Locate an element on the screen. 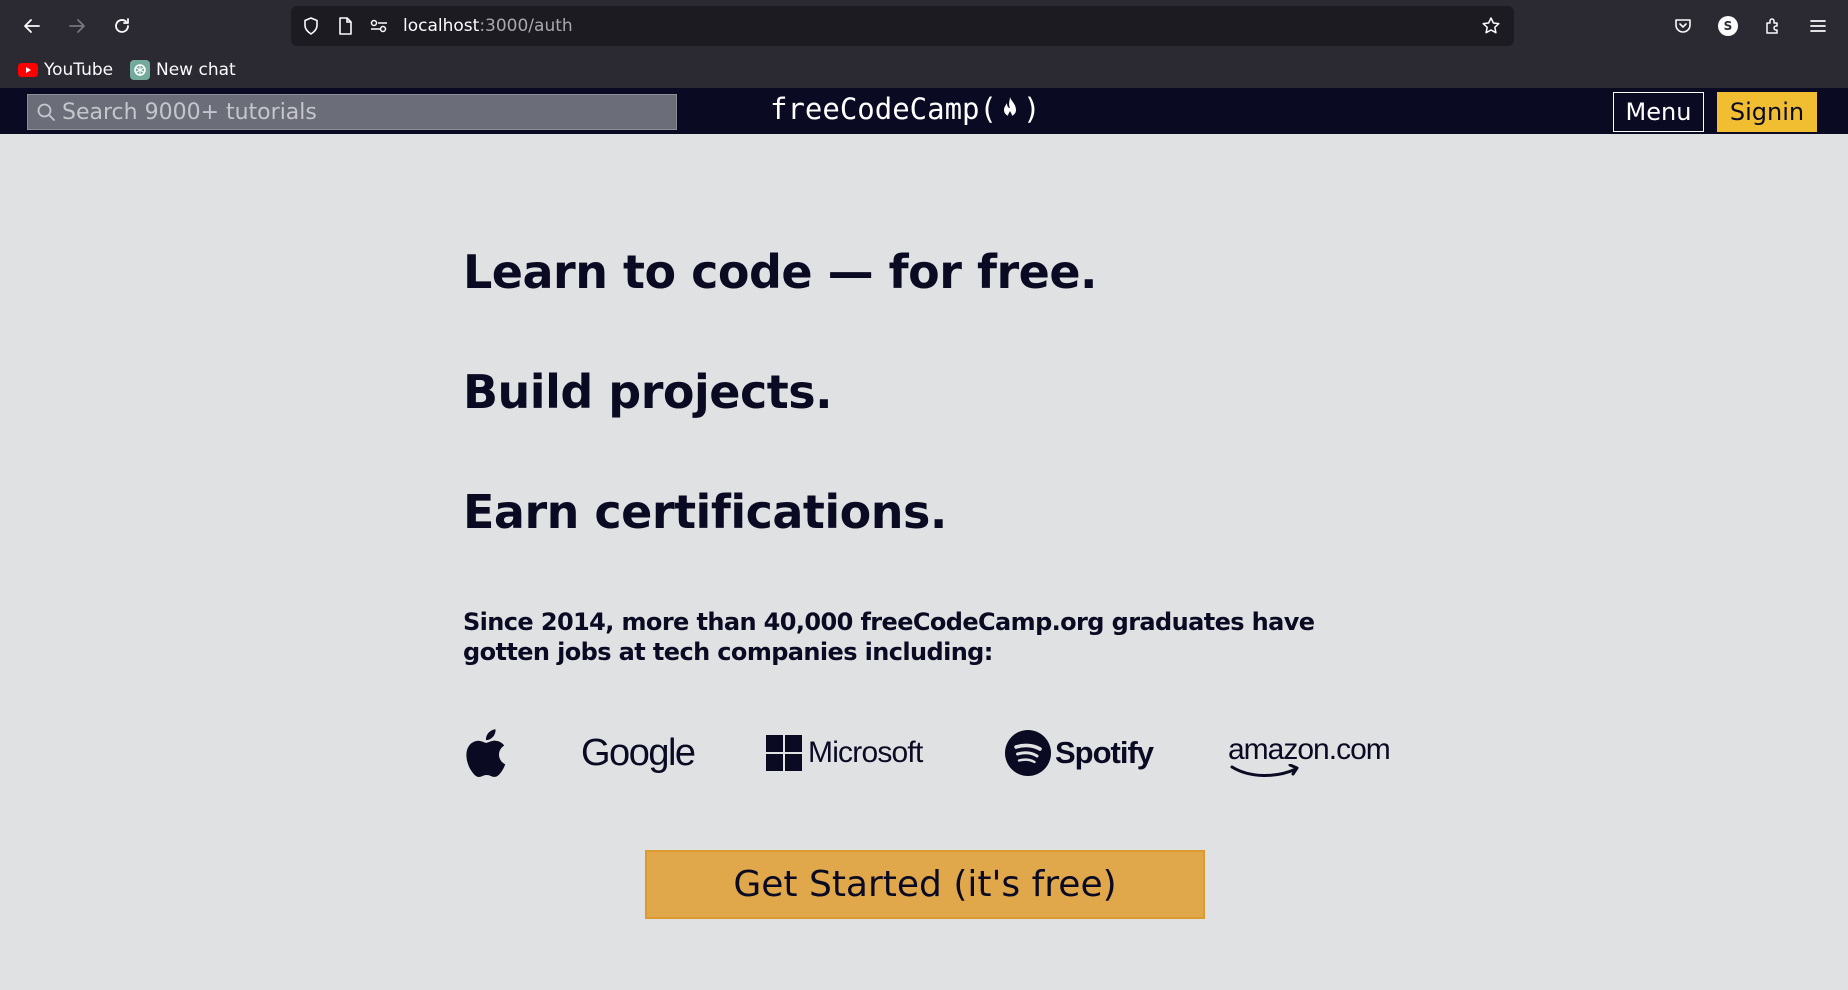  extensions-button is located at coordinates (1773, 26).